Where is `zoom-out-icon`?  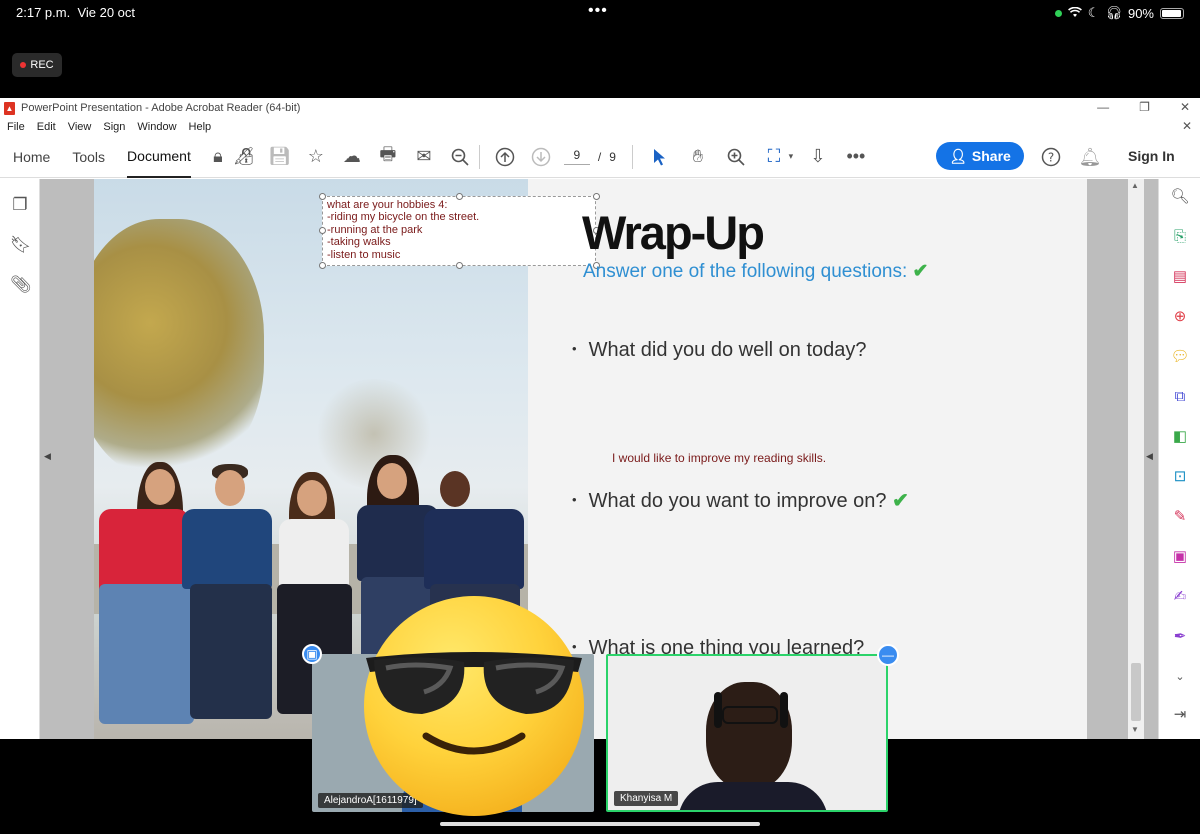
zoom-out-icon is located at coordinates (460, 157).